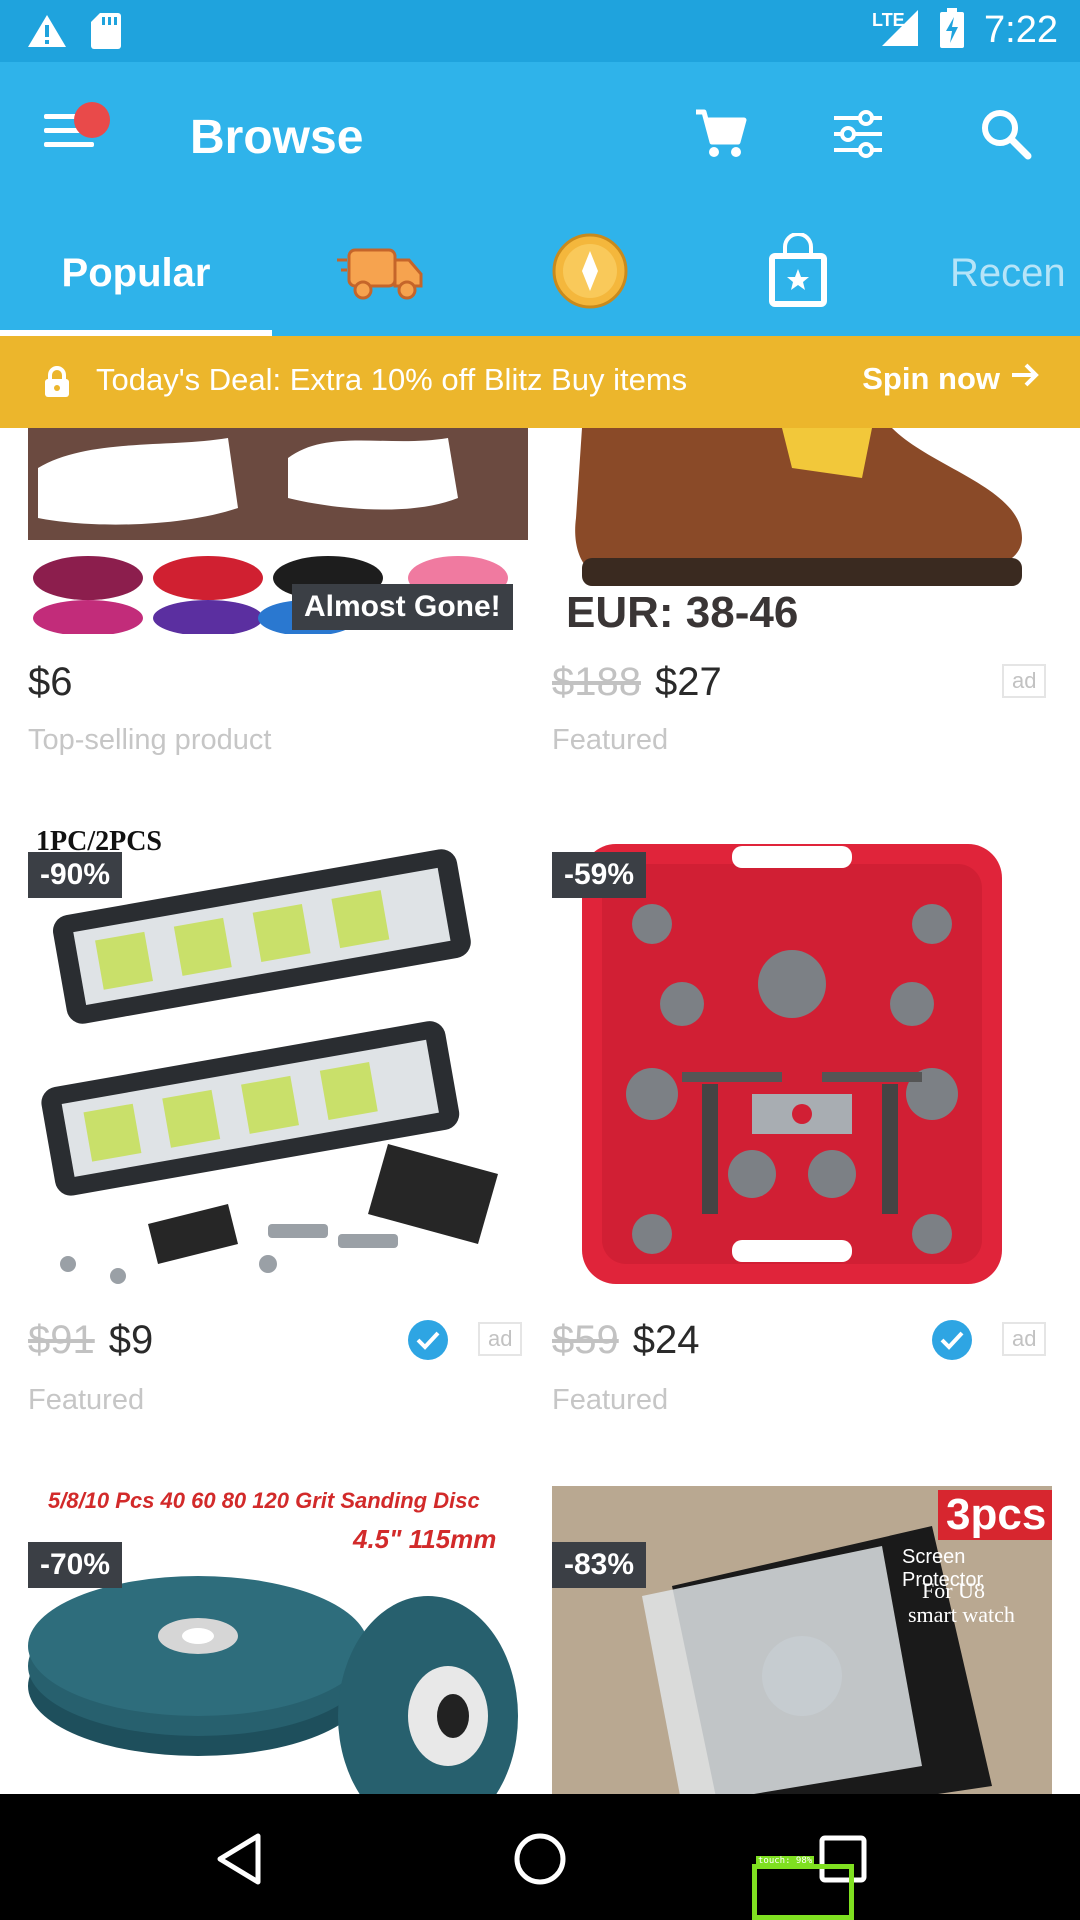 The width and height of the screenshot is (1080, 1920). I want to click on original-price: $91, so click(61, 1340).